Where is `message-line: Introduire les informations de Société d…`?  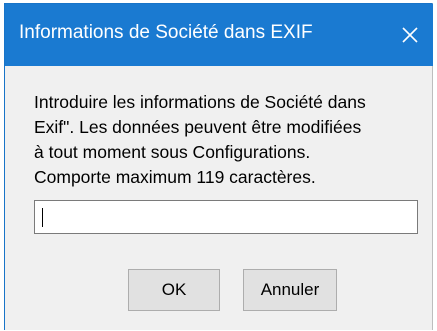
message-line: Introduire les informations de Société d… is located at coordinates (200, 102).